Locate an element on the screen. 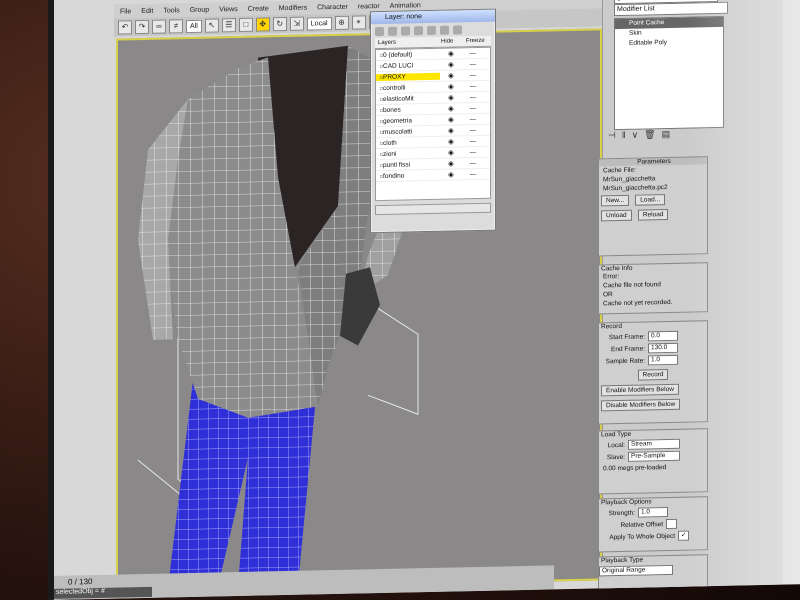 The image size is (800, 600). sample-rate-spinner: 1.0 is located at coordinates (663, 360).